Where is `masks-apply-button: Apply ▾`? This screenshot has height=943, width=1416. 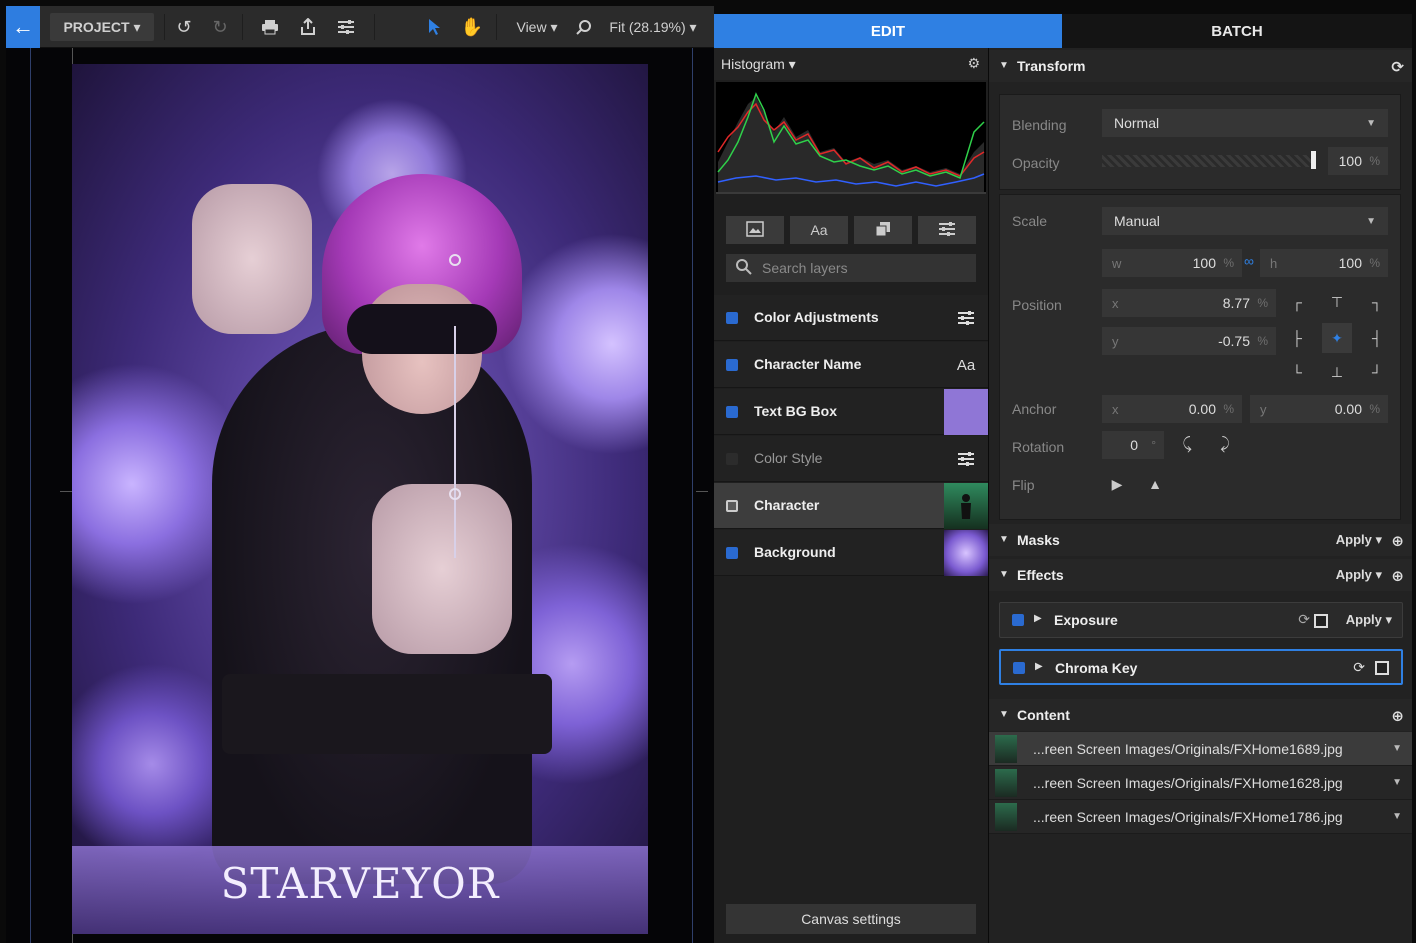
masks-apply-button: Apply ▾ is located at coordinates (1359, 540).